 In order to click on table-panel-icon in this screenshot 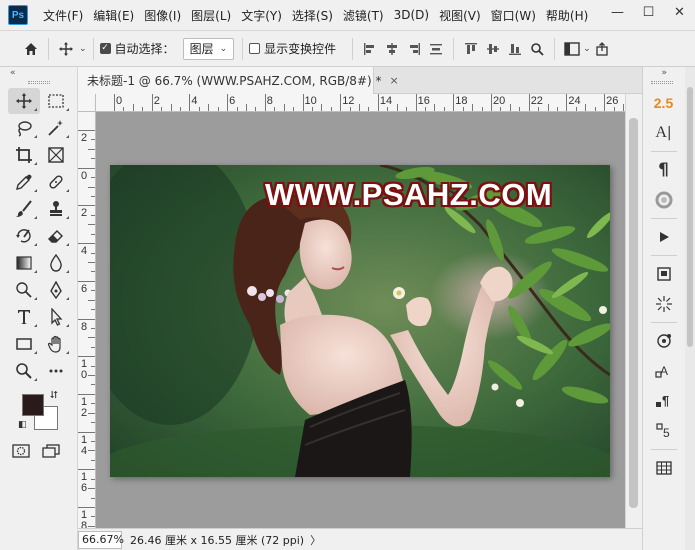, I will do `click(663, 468)`.